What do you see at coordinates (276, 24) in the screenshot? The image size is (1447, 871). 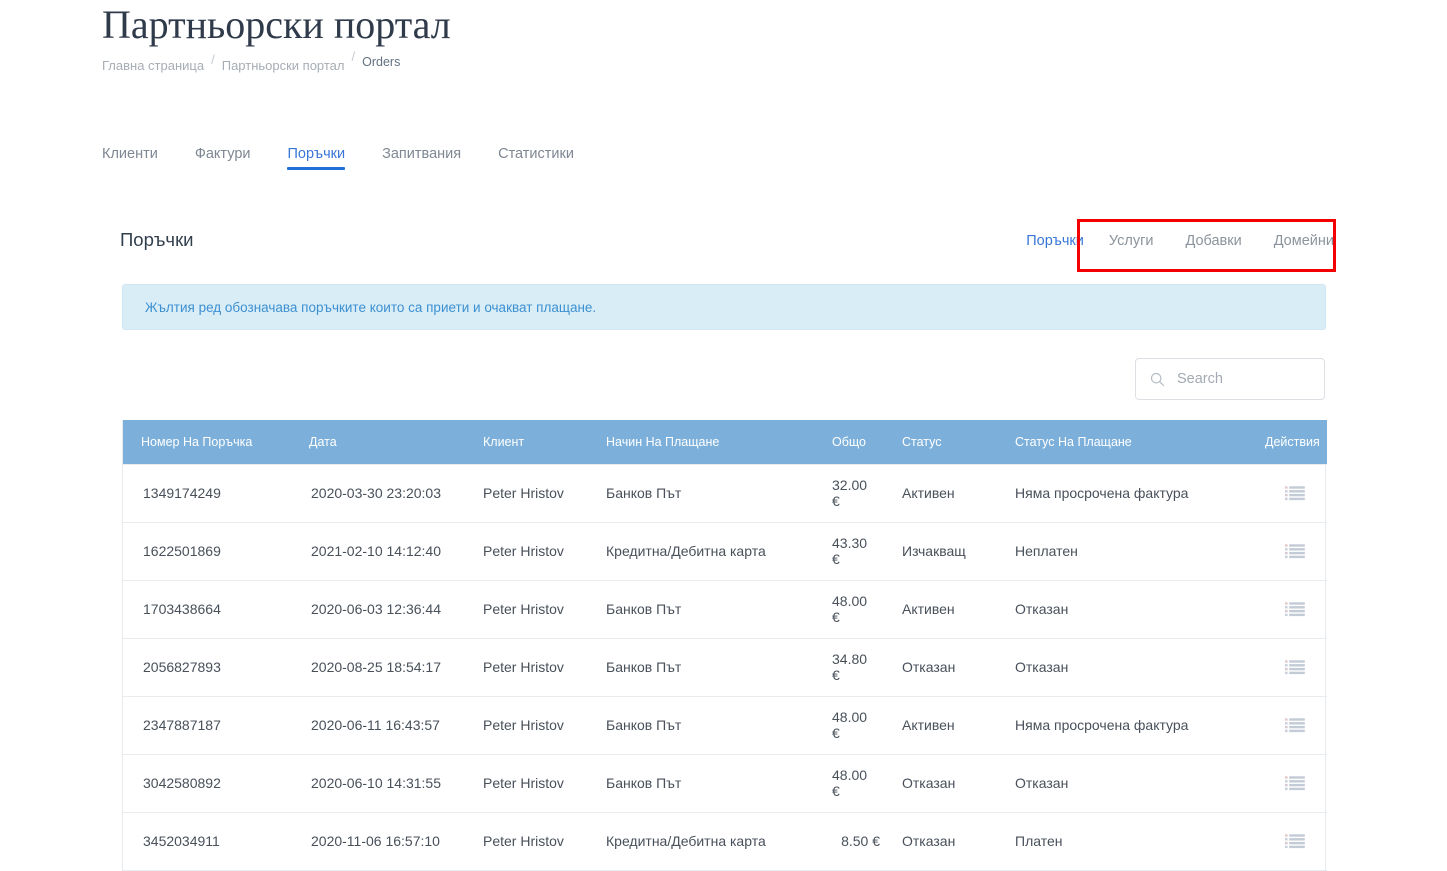 I see `page-title: Партньорски портал` at bounding box center [276, 24].